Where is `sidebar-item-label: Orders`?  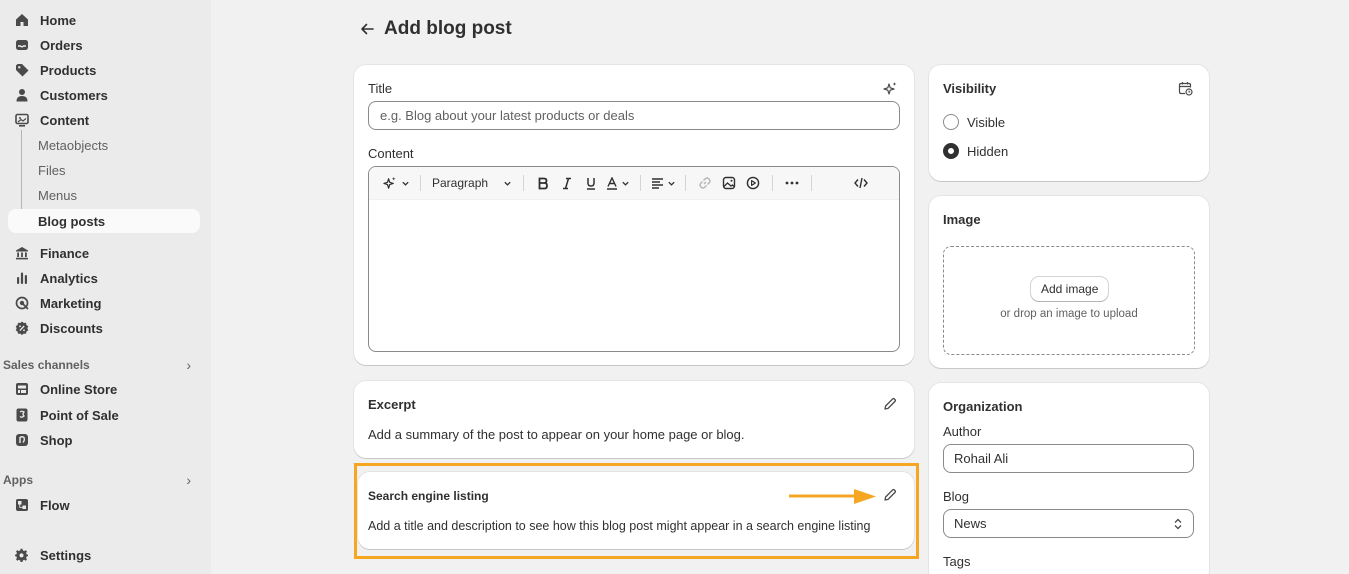 sidebar-item-label: Orders is located at coordinates (61, 45).